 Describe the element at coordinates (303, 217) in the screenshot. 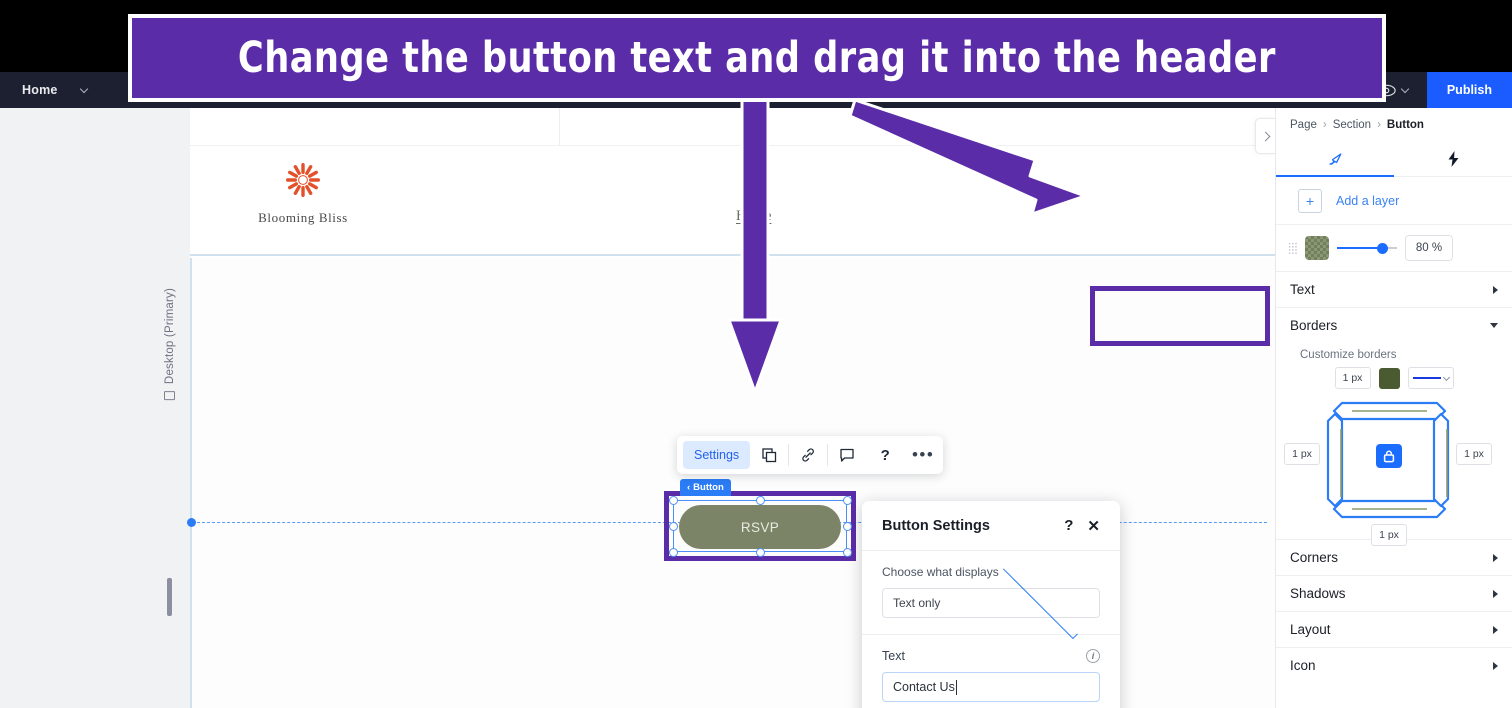

I see `site-logo-text: Blooming Bliss` at that location.